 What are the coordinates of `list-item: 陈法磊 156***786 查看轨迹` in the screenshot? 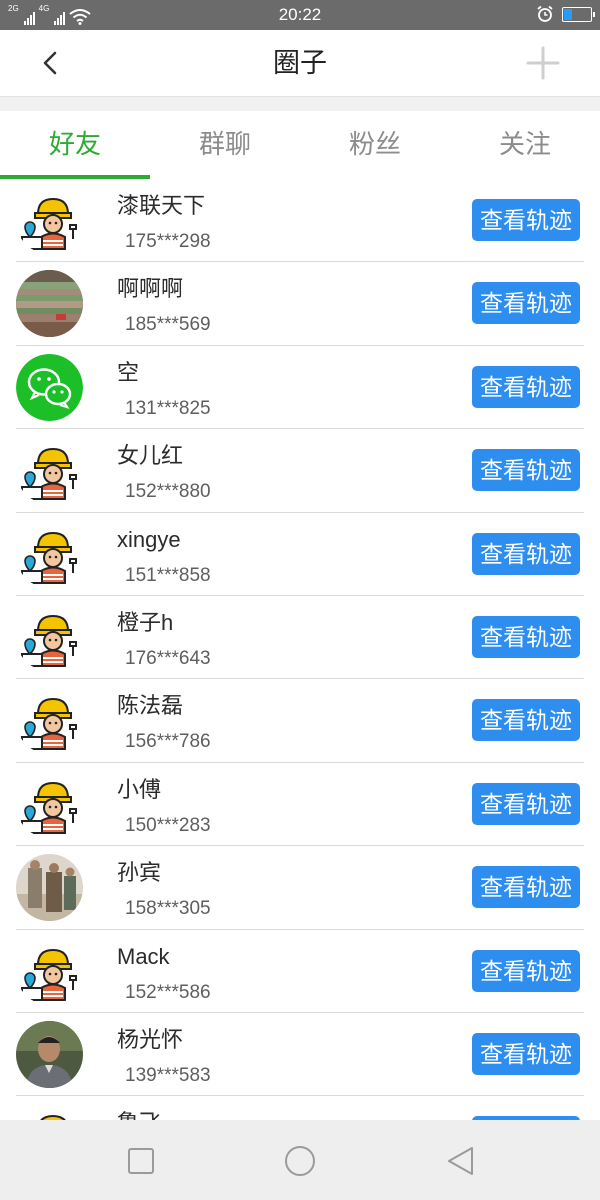 It's located at (300, 721).